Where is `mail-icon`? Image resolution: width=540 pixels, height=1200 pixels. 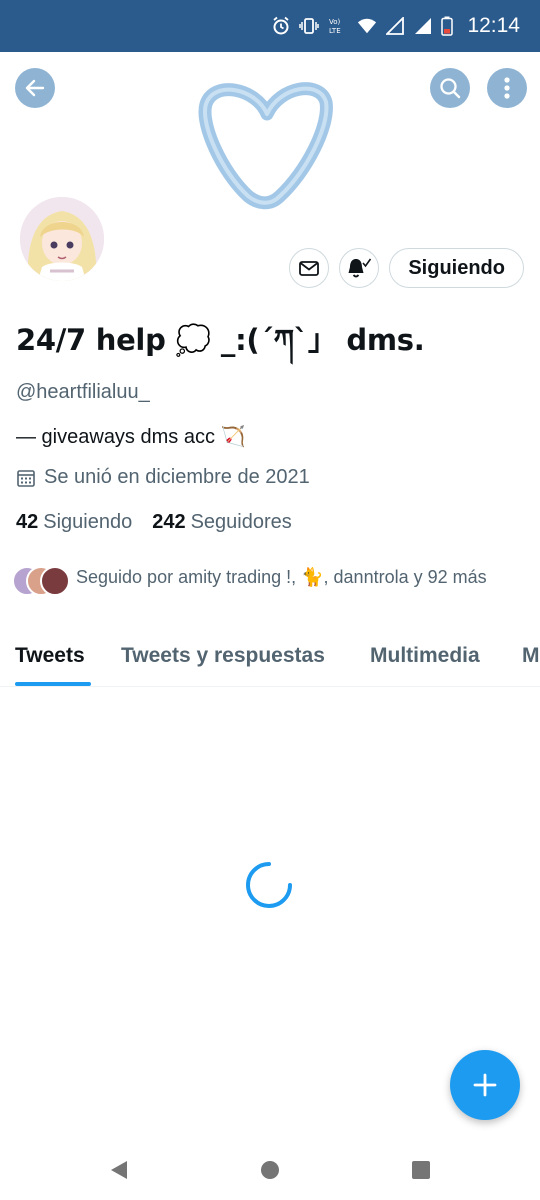 mail-icon is located at coordinates (309, 268).